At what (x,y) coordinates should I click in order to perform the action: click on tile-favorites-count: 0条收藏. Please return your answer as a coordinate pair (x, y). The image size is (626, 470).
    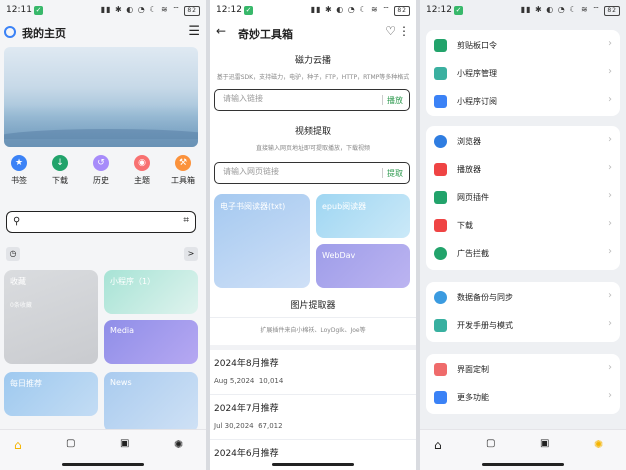
    Looking at the image, I should click on (21, 305).